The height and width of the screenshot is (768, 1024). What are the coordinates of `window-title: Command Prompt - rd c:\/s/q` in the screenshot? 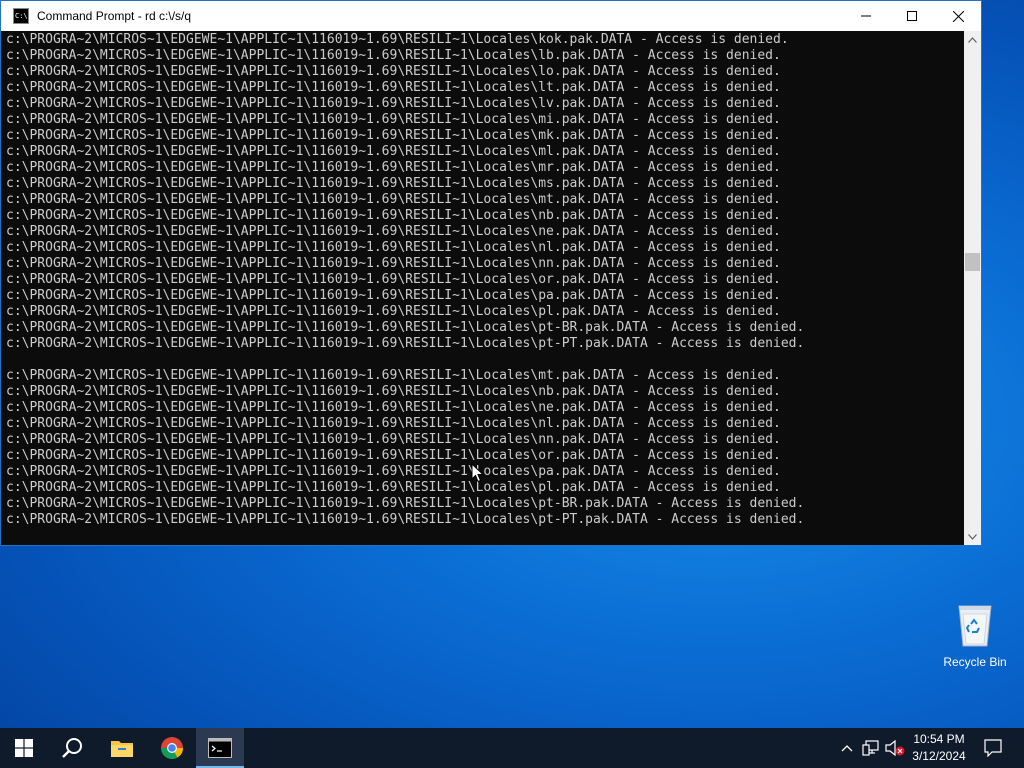 It's located at (114, 16).